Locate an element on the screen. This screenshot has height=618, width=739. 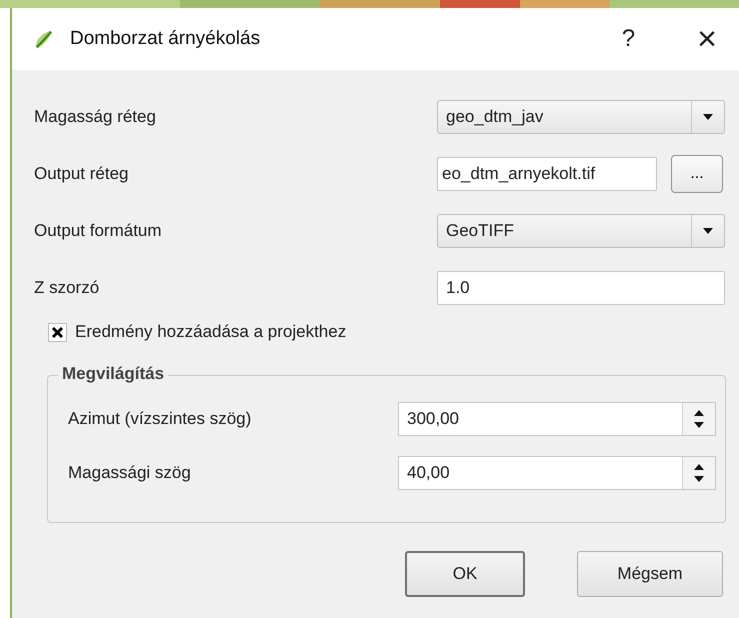
field-label: Magassági szög is located at coordinates (130, 473).